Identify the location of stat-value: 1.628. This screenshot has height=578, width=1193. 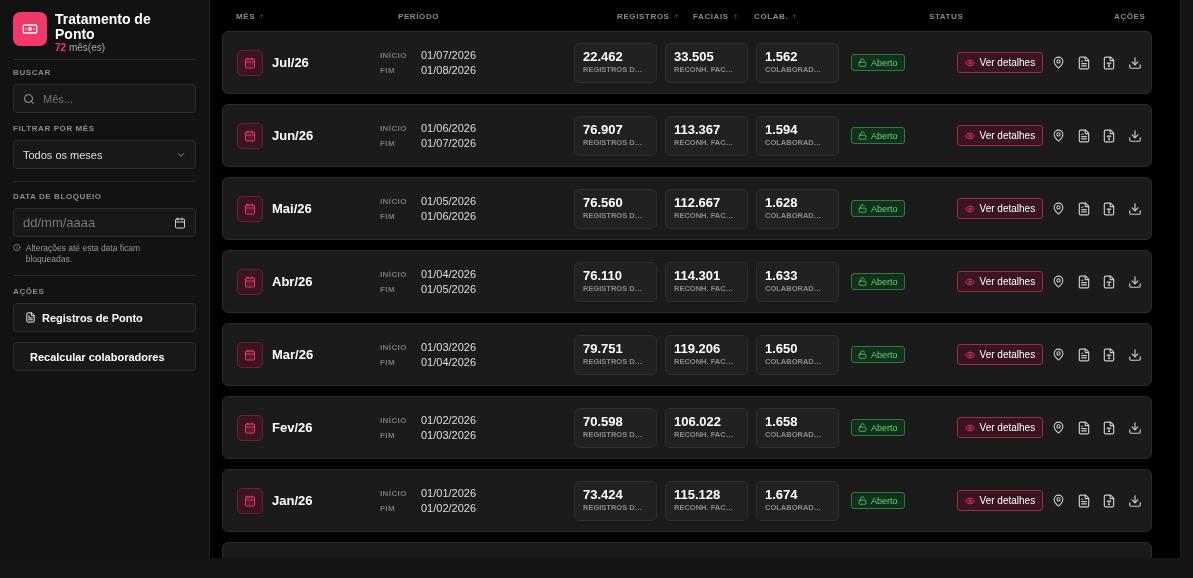
(782, 202).